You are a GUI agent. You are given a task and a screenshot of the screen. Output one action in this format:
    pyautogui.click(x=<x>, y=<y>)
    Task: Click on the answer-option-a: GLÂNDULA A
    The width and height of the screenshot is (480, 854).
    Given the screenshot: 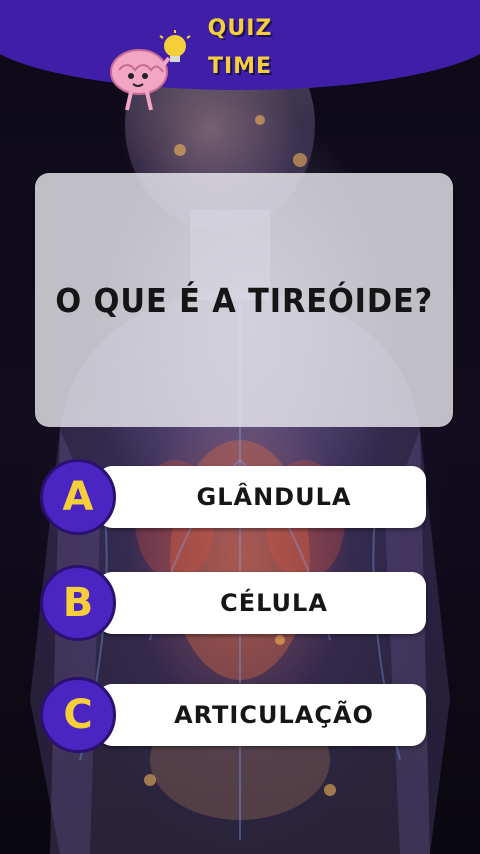 What is the action you would take?
    pyautogui.click(x=234, y=497)
    